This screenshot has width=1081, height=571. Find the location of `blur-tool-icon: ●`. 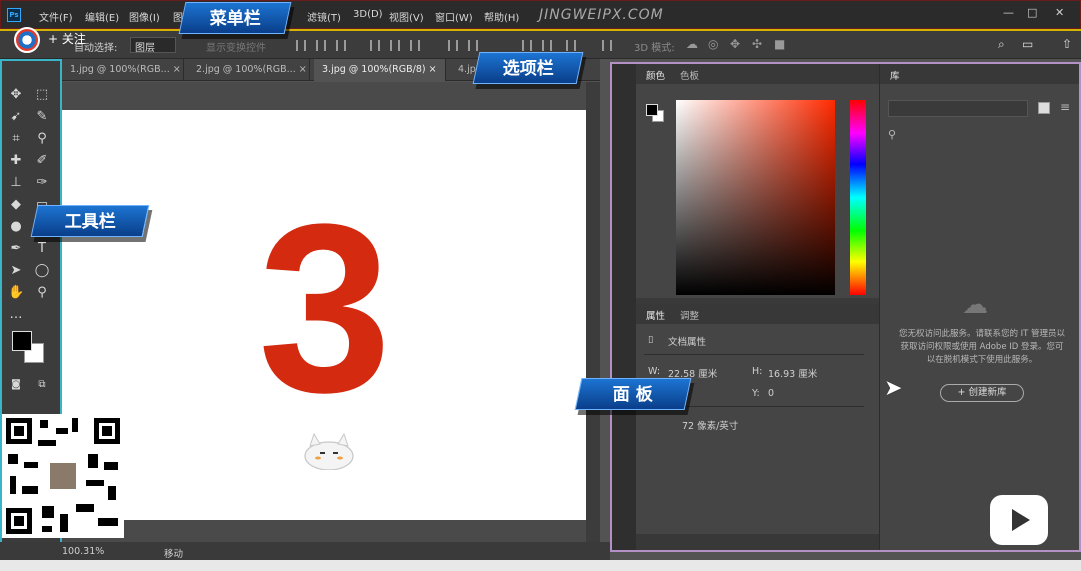

blur-tool-icon: ● is located at coordinates (16, 227).